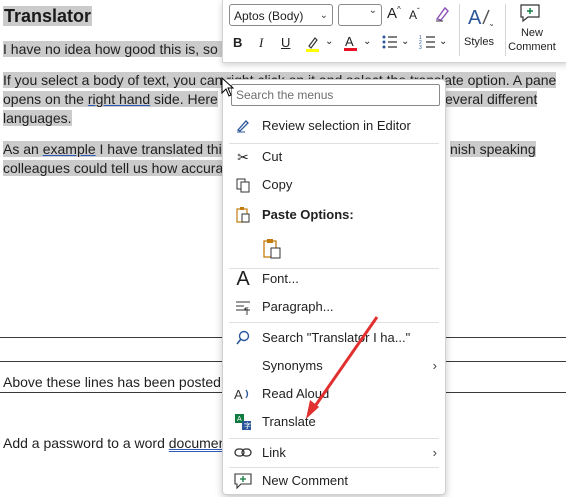 This screenshot has width=566, height=497. Describe the element at coordinates (479, 42) in the screenshot. I see `styles-button: Styles` at that location.